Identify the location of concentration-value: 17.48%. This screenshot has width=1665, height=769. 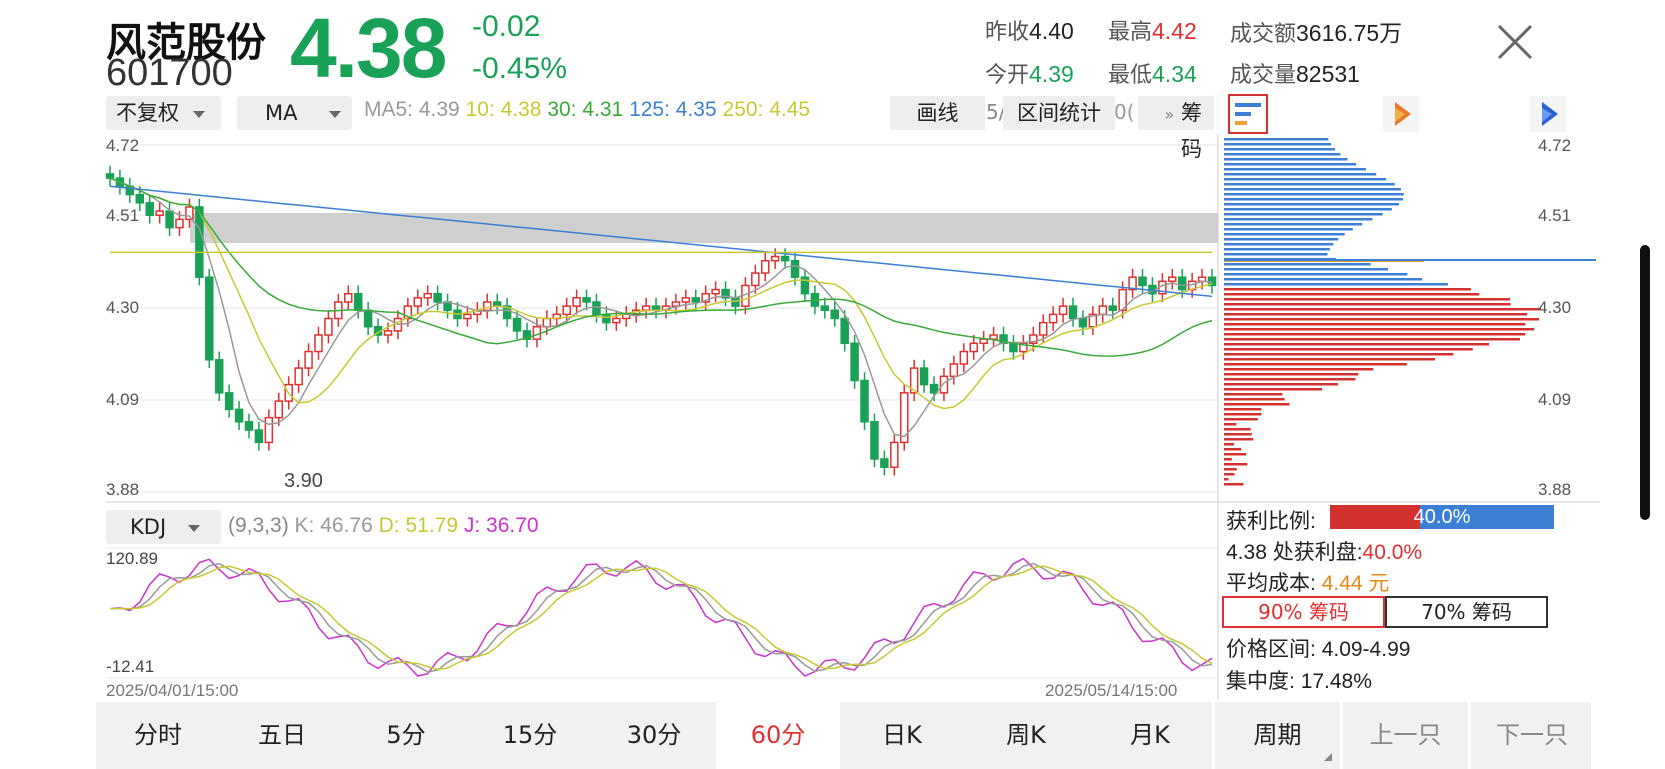
(1336, 681).